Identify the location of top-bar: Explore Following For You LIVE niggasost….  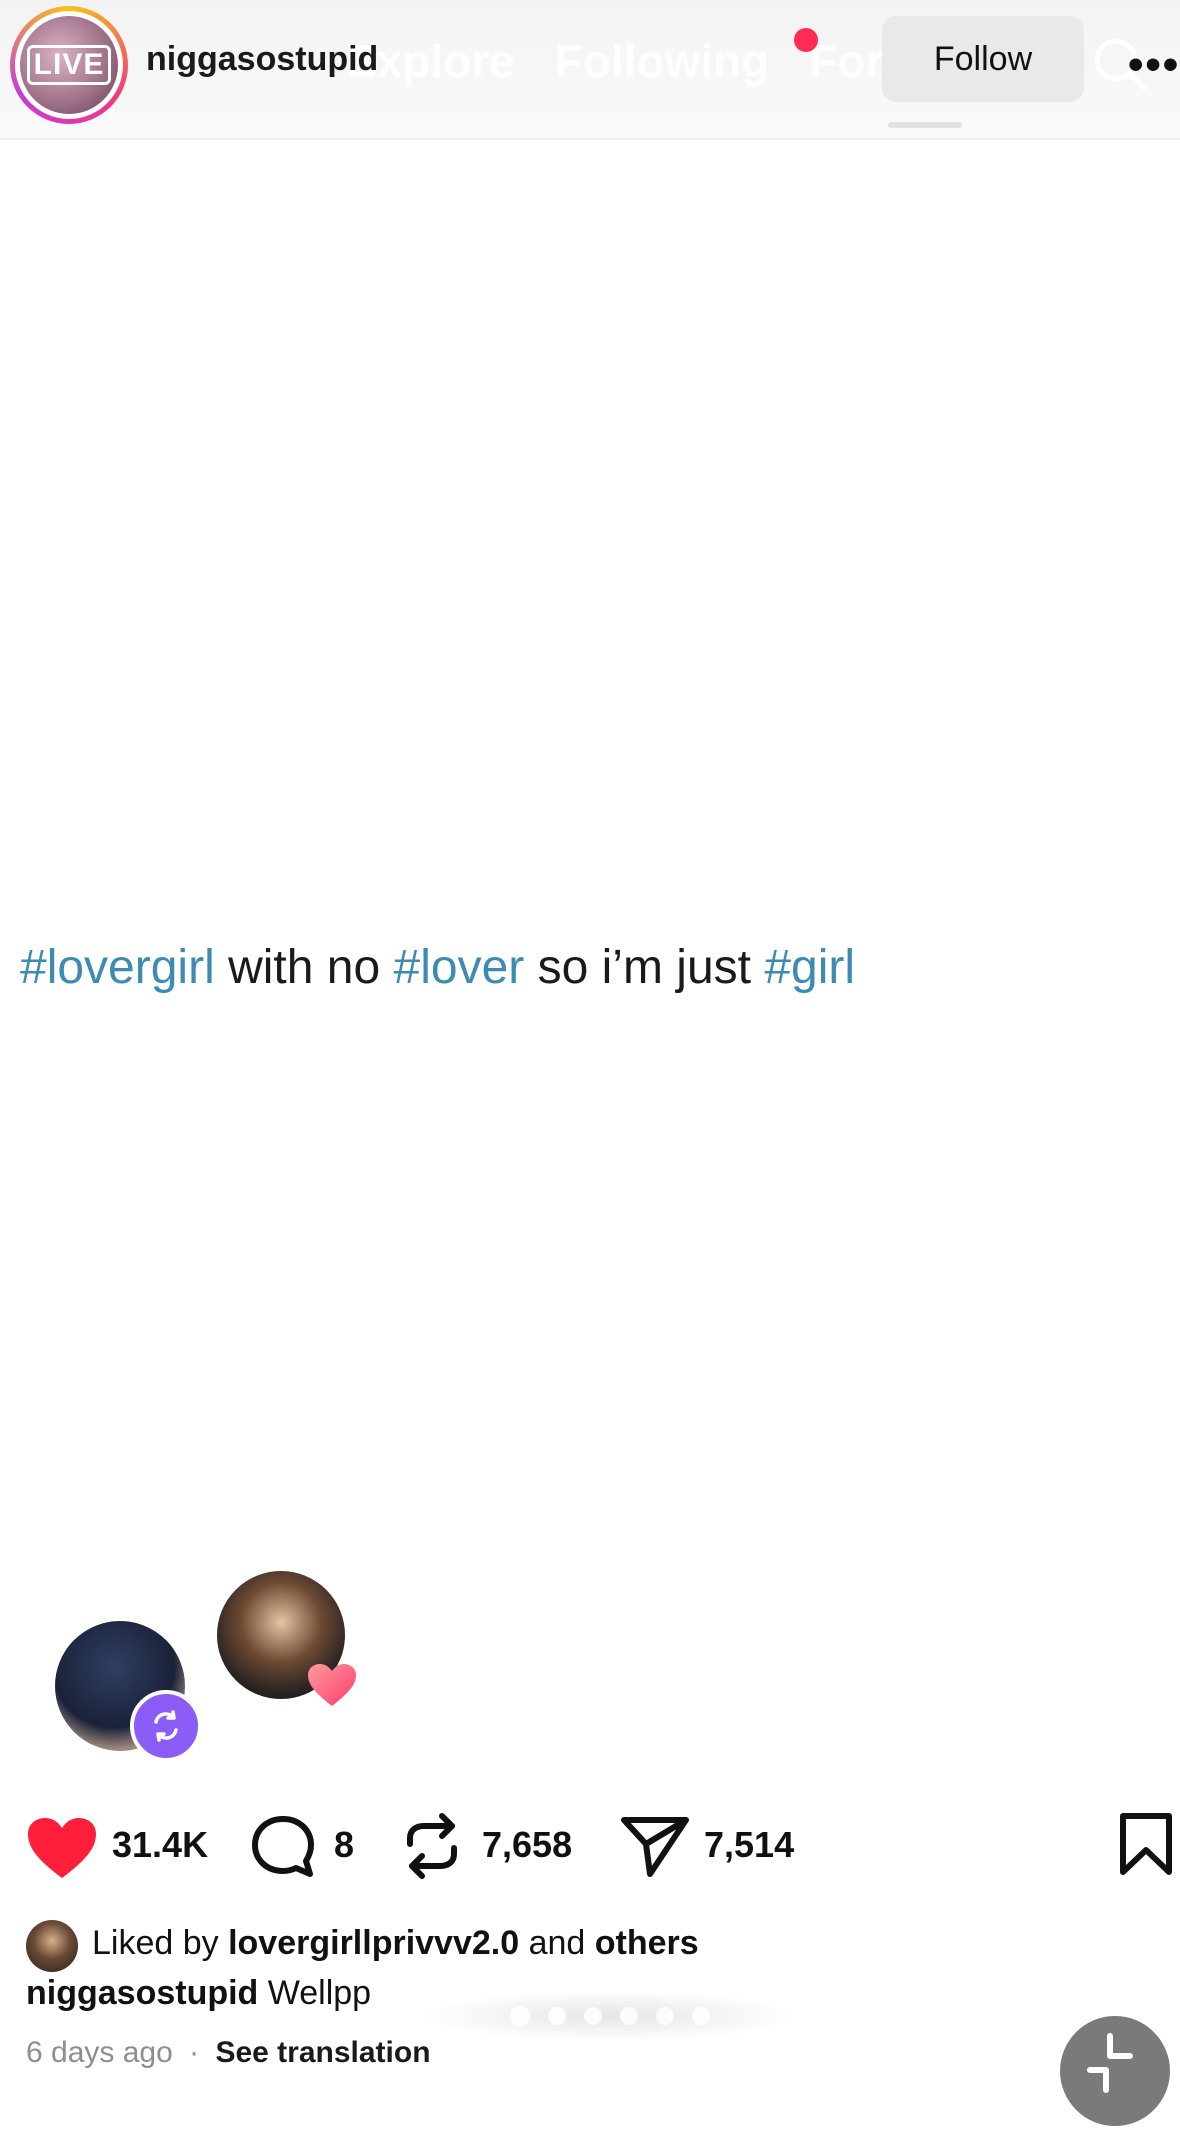
(590, 70).